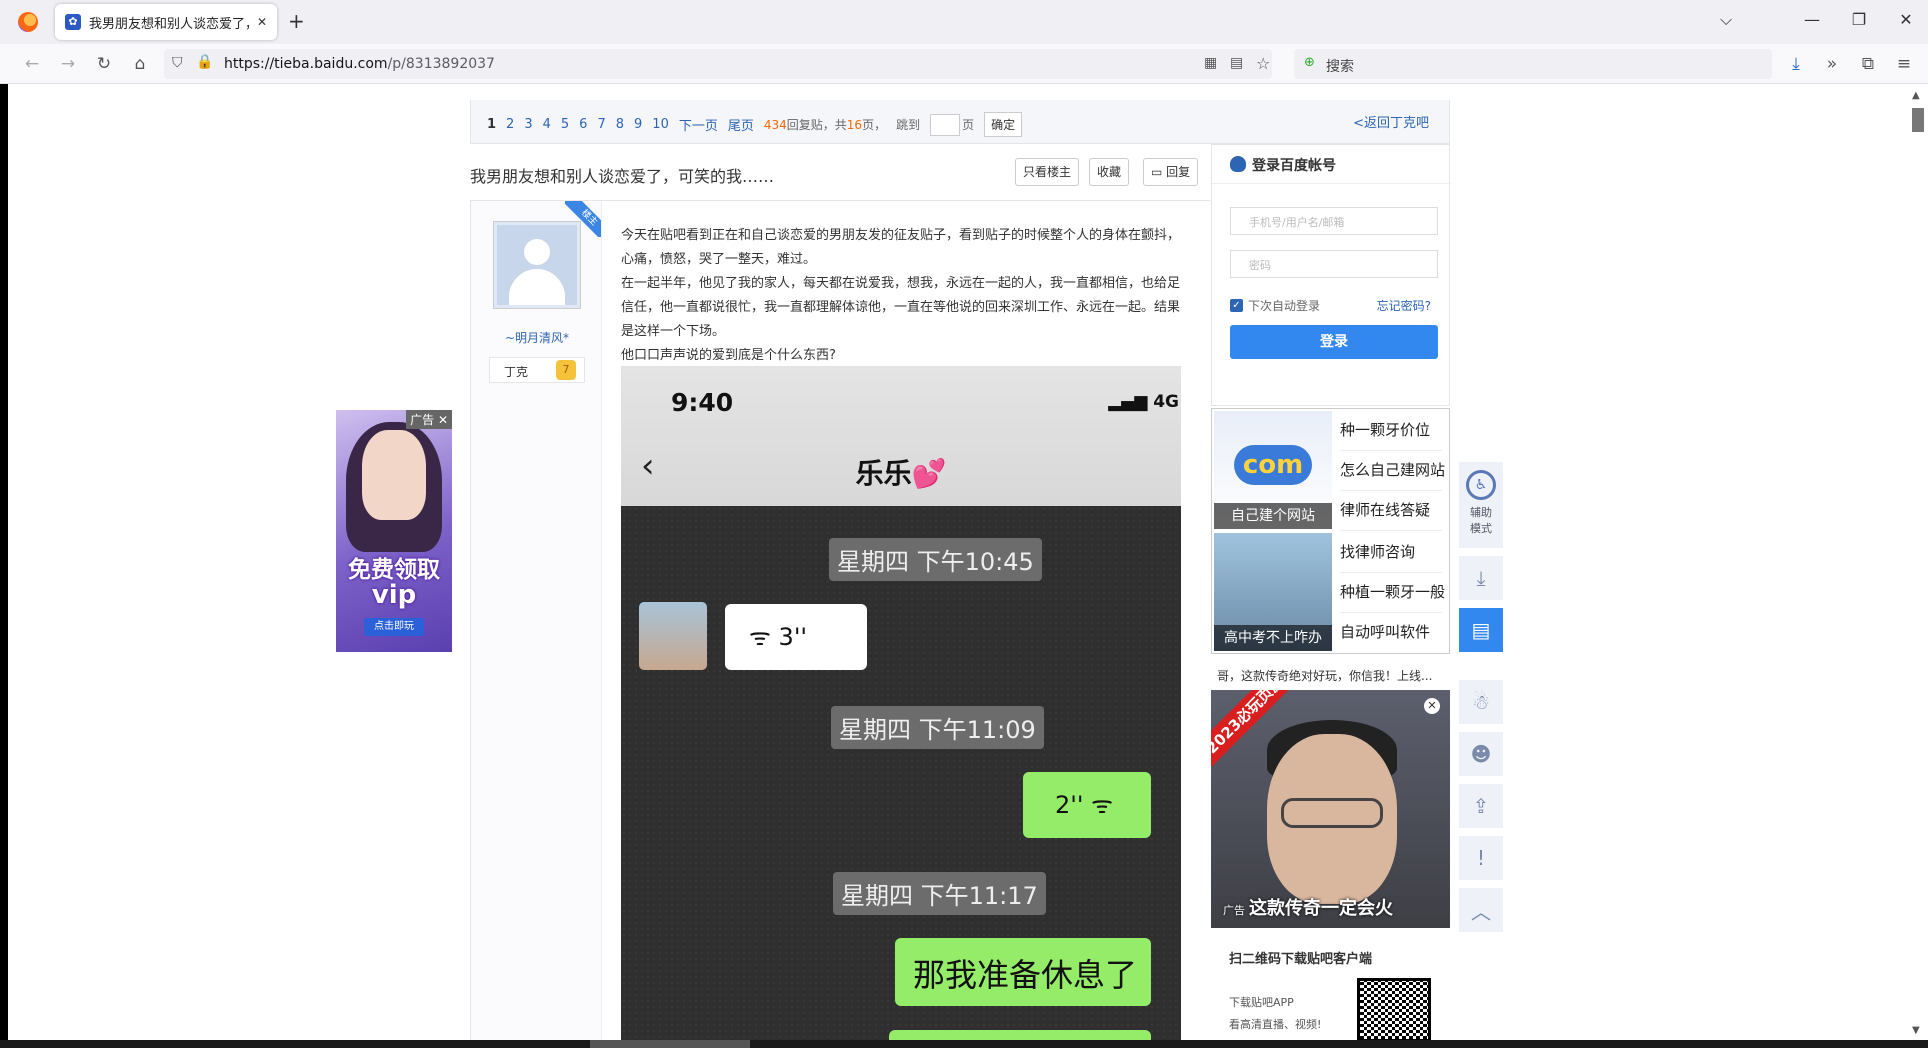 Image resolution: width=1928 pixels, height=1048 pixels. I want to click on game-ad-banner: 2023必玩页游 ✕ 广告 这款传奇一定会火, so click(1330, 809).